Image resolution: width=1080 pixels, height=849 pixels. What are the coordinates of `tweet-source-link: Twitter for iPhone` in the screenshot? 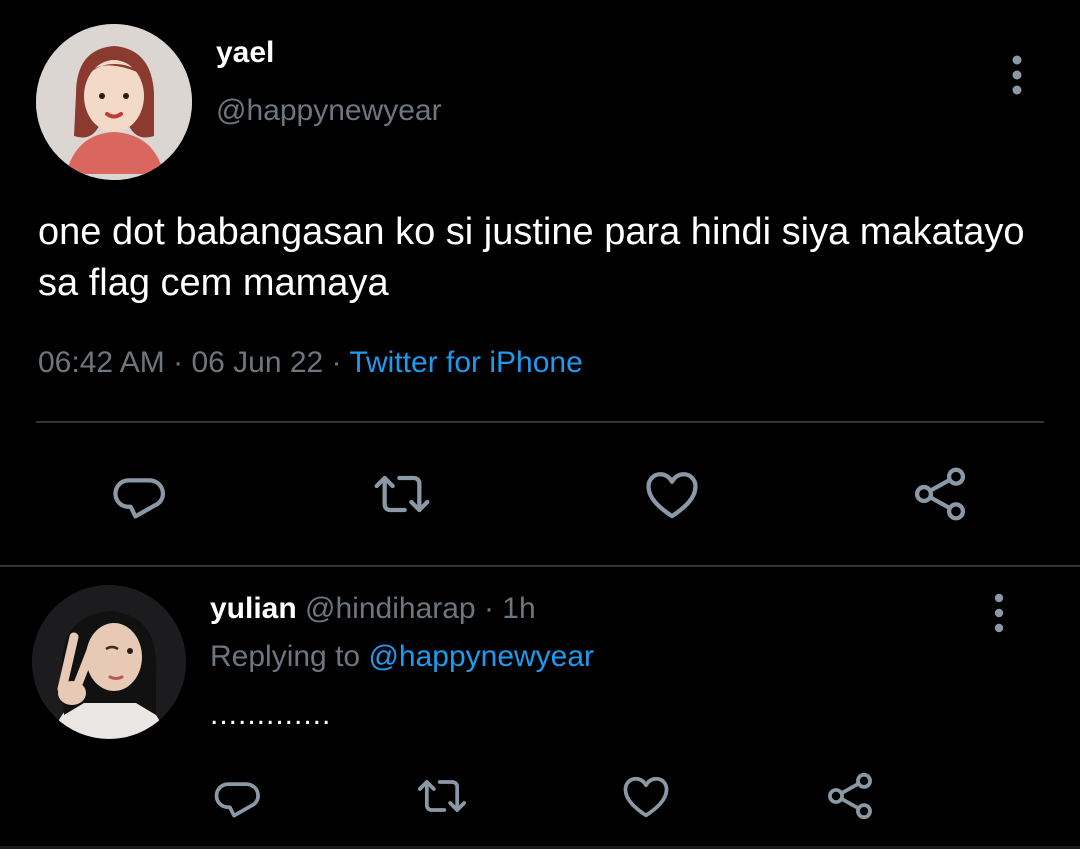 It's located at (465, 362).